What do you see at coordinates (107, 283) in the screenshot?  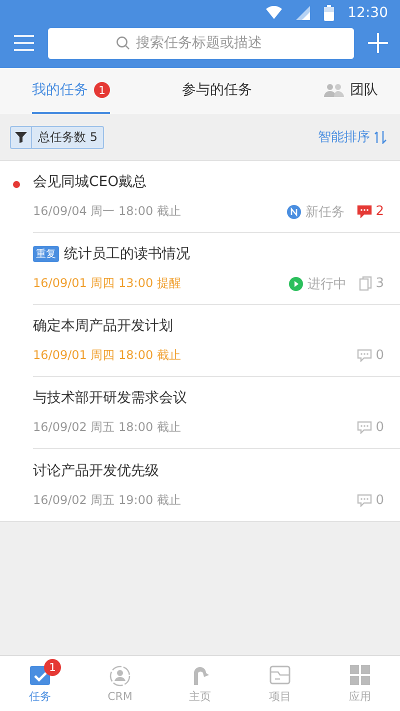 I see `task-date: 16/09/01 周四 13:00 提醒` at bounding box center [107, 283].